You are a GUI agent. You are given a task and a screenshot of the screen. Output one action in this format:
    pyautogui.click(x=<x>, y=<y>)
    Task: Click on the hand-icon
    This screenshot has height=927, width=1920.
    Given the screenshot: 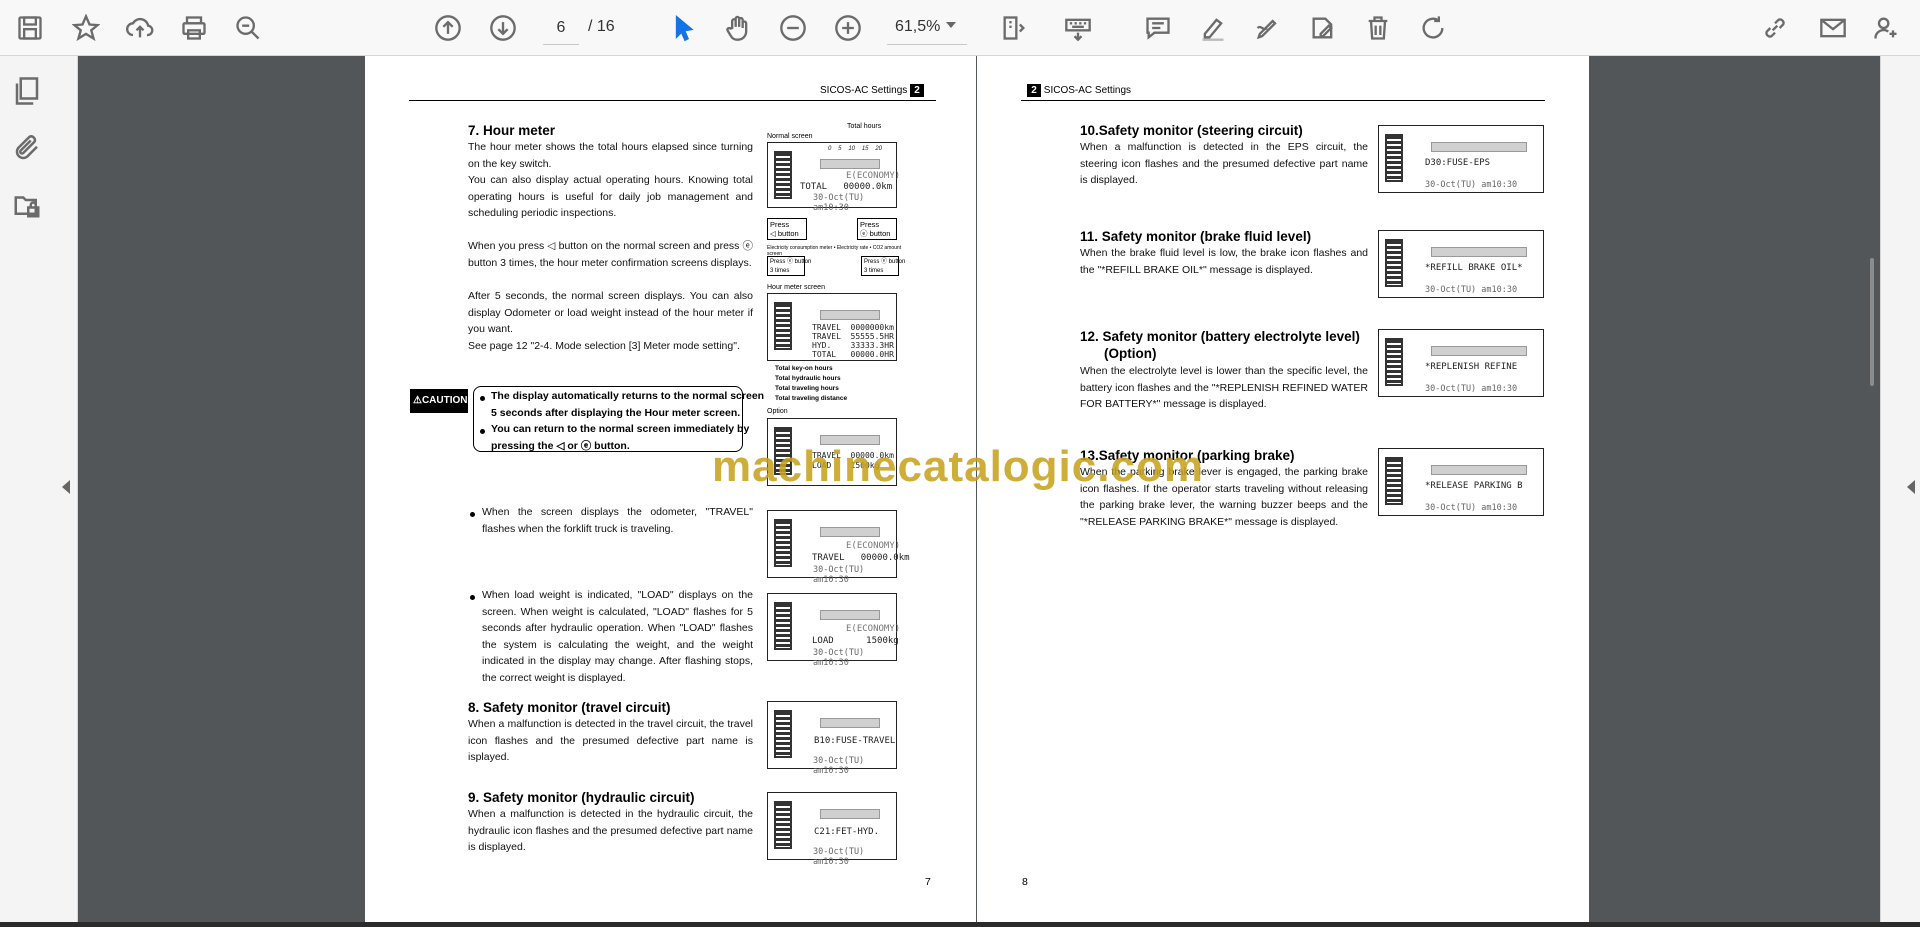 What is the action you would take?
    pyautogui.click(x=738, y=28)
    